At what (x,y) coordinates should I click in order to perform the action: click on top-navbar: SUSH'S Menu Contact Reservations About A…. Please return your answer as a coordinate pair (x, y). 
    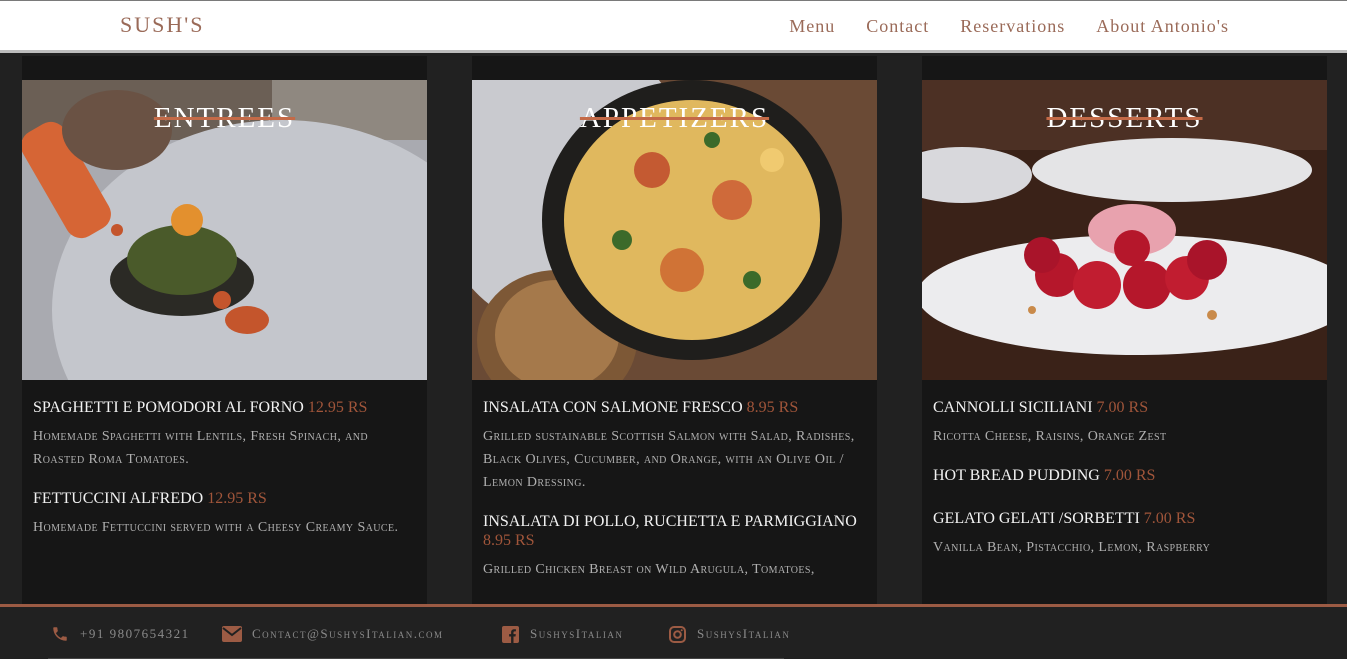
    Looking at the image, I should click on (673, 26).